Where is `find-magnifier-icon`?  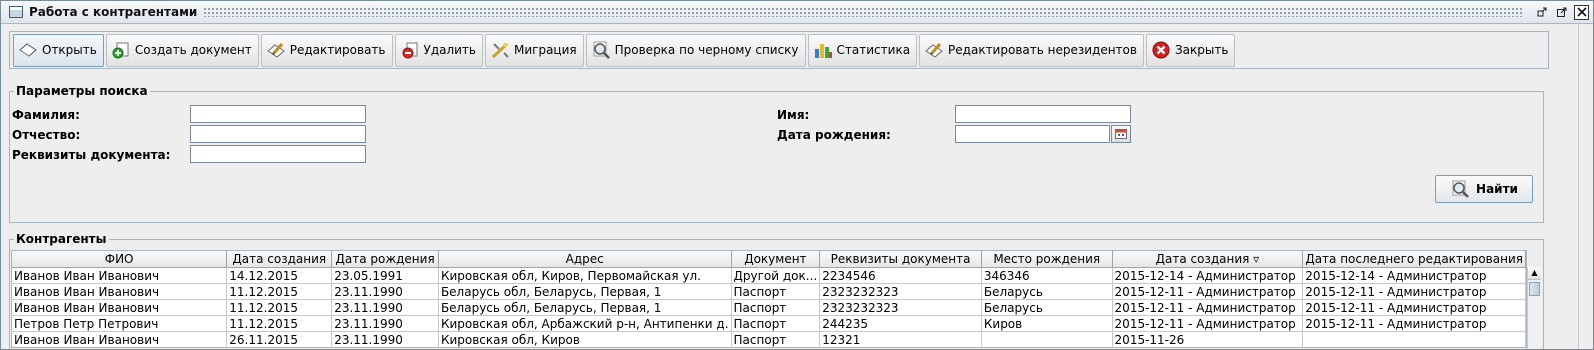 find-magnifier-icon is located at coordinates (1460, 189).